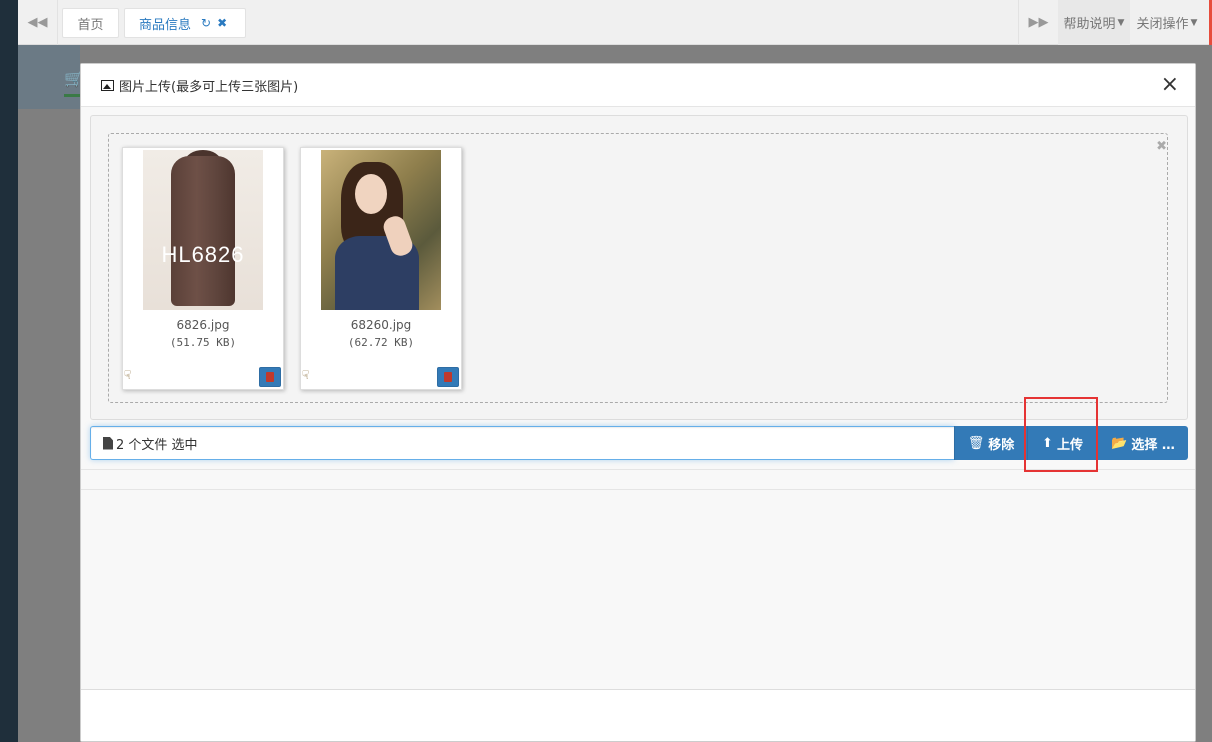  I want to click on tab-home-label: 首页, so click(90, 25).